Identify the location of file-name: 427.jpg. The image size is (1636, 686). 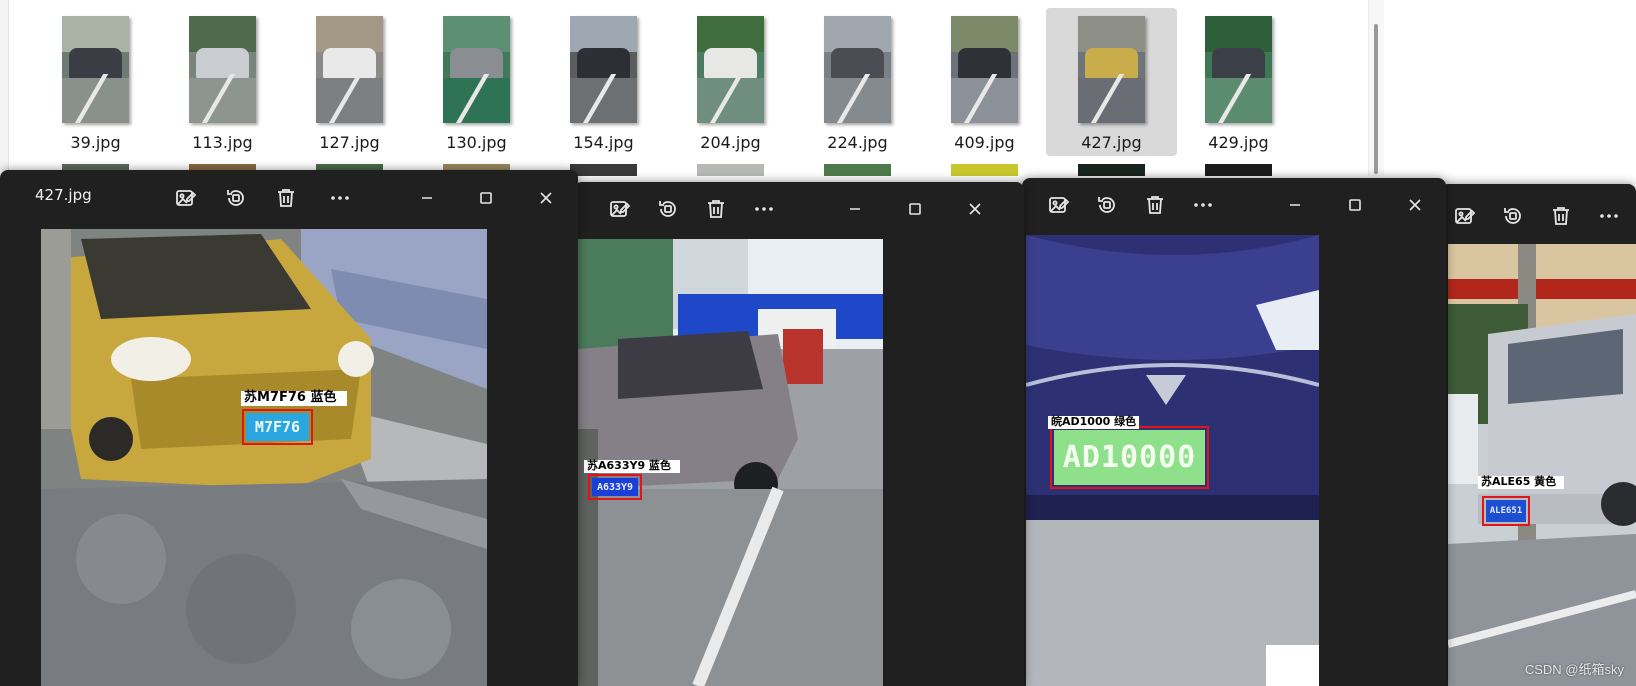
(1111, 142).